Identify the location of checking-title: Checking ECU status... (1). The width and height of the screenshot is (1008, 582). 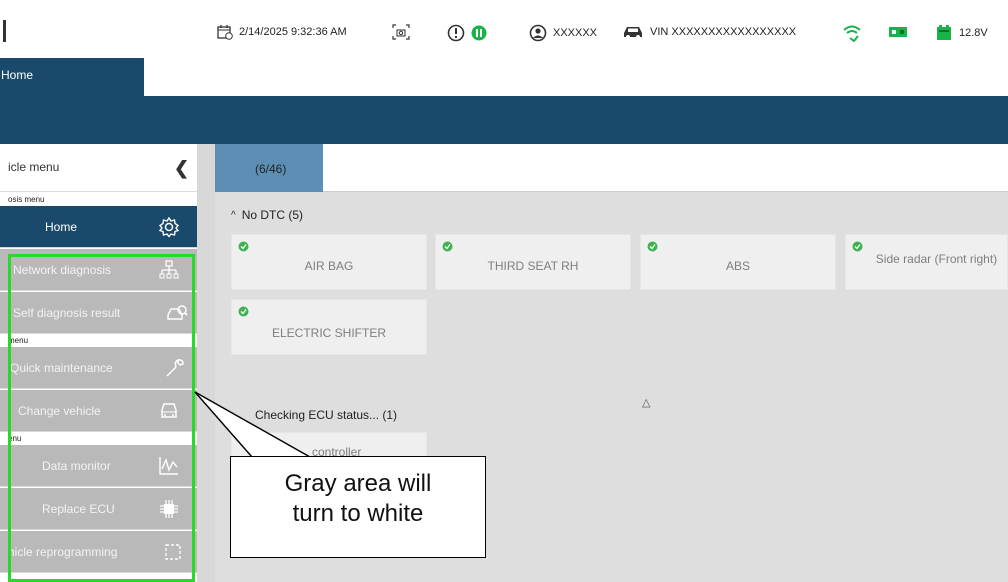
(326, 415).